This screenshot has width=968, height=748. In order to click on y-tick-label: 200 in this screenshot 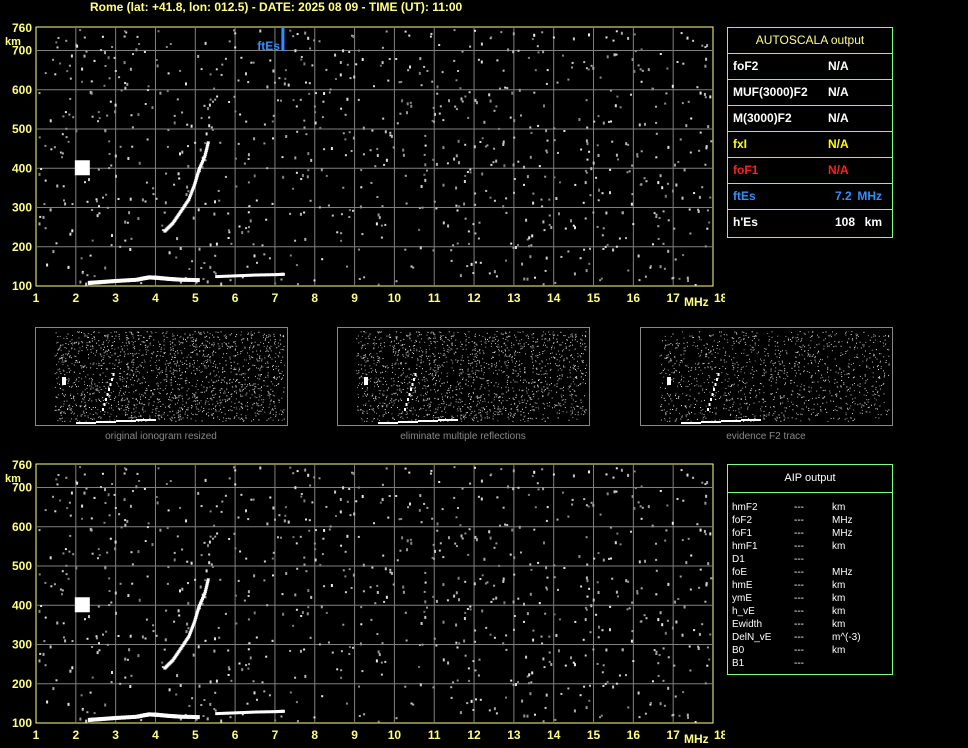, I will do `click(22, 247)`.